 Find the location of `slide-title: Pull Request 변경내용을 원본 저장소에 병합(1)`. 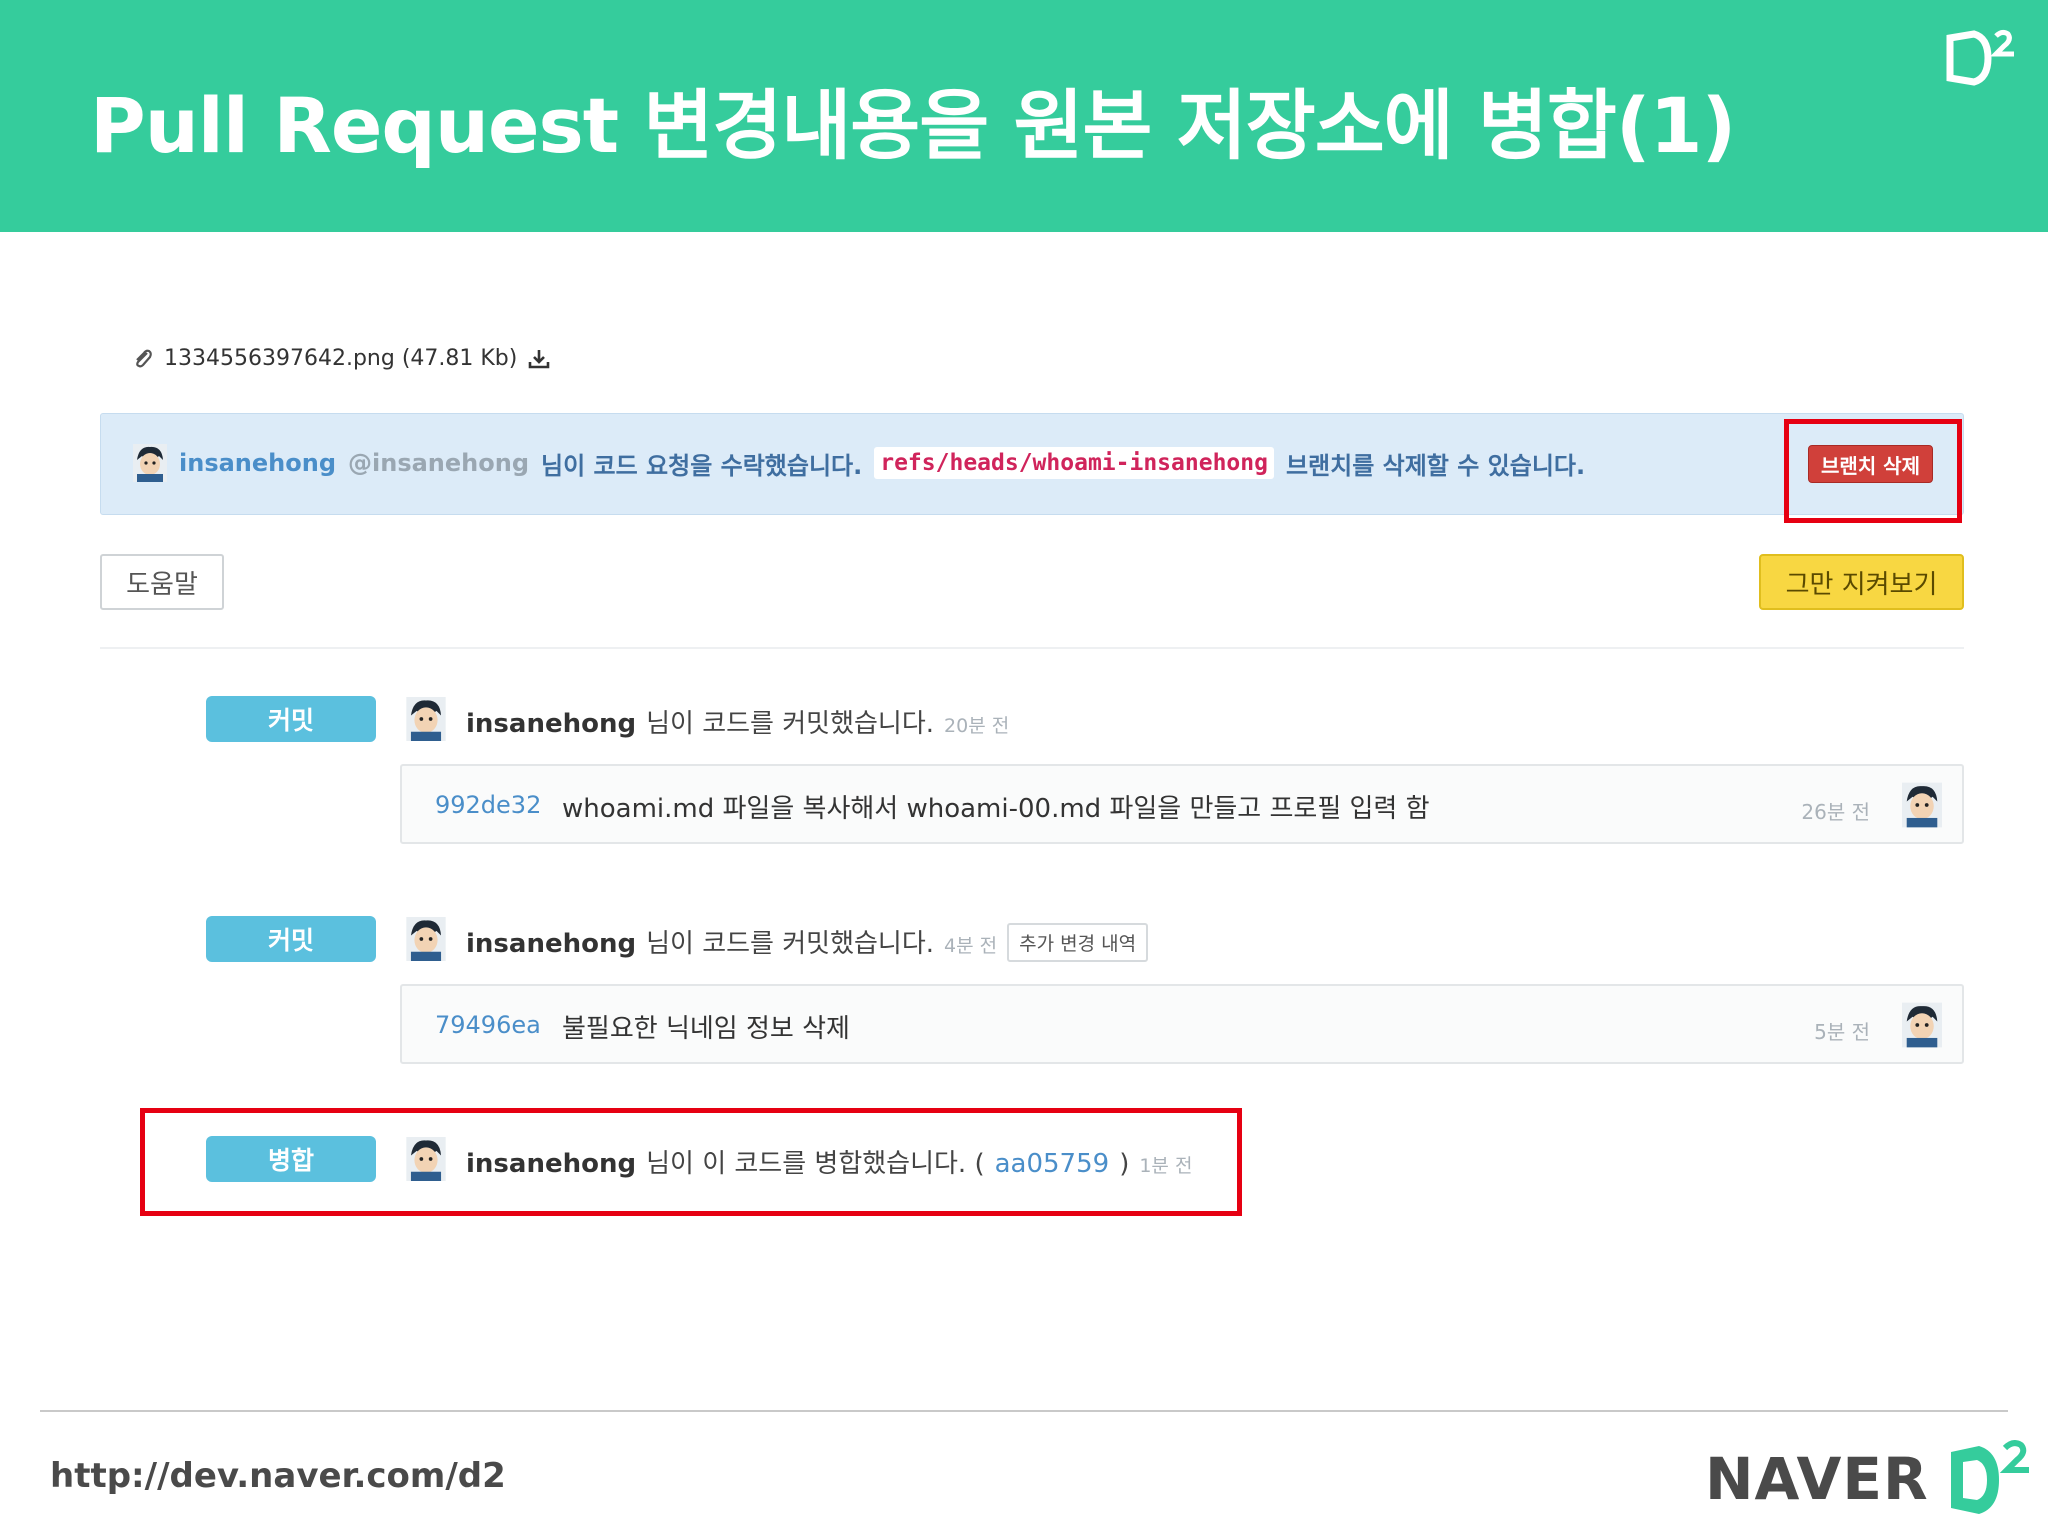

slide-title: Pull Request 변경내용을 원본 저장소에 병합(1) is located at coordinates (913, 125).